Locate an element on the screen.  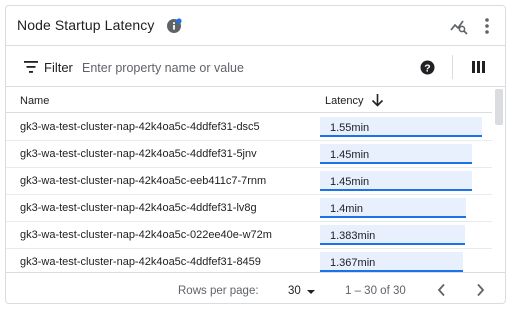
arrow-down-icon is located at coordinates (377, 100).